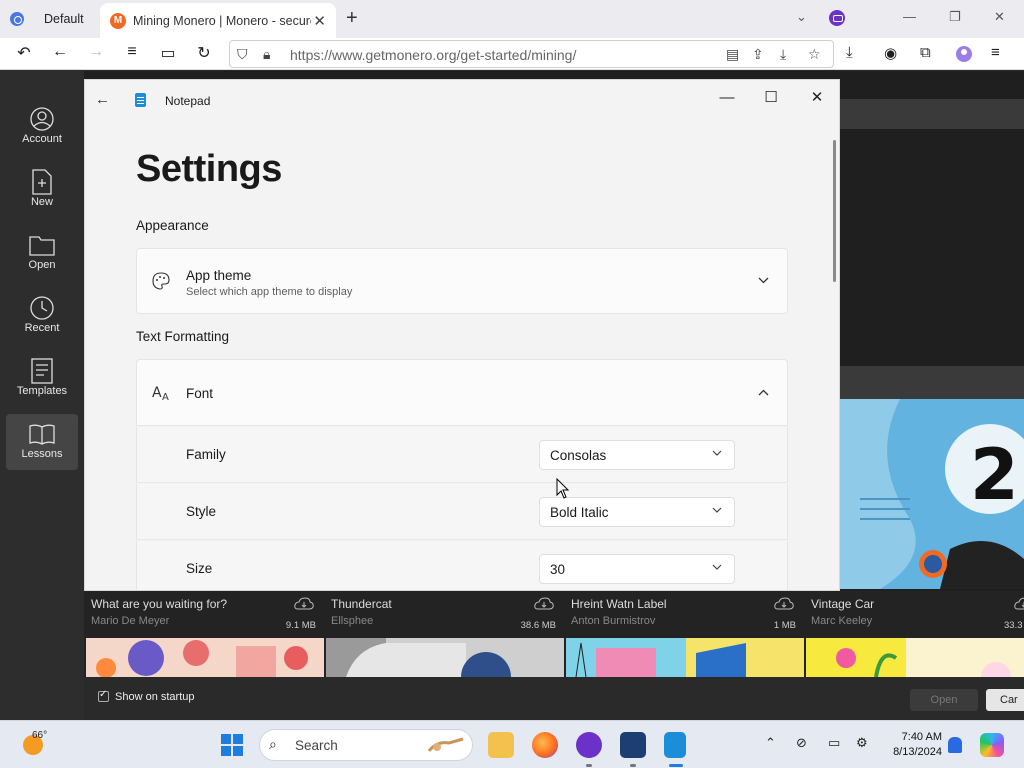  I want to click on temperature: 66°, so click(39, 735).